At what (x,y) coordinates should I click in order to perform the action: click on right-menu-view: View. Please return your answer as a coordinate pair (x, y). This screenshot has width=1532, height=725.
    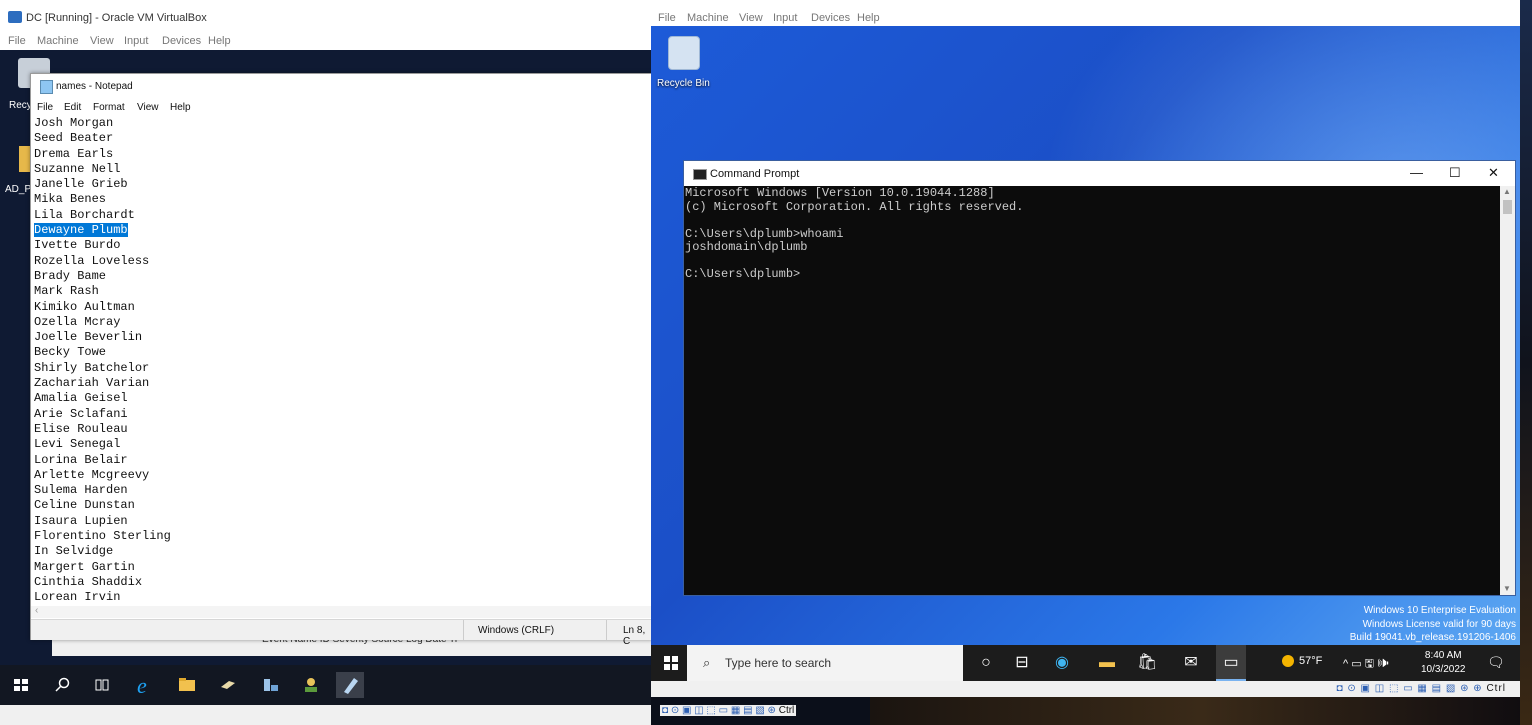
    Looking at the image, I should click on (751, 18).